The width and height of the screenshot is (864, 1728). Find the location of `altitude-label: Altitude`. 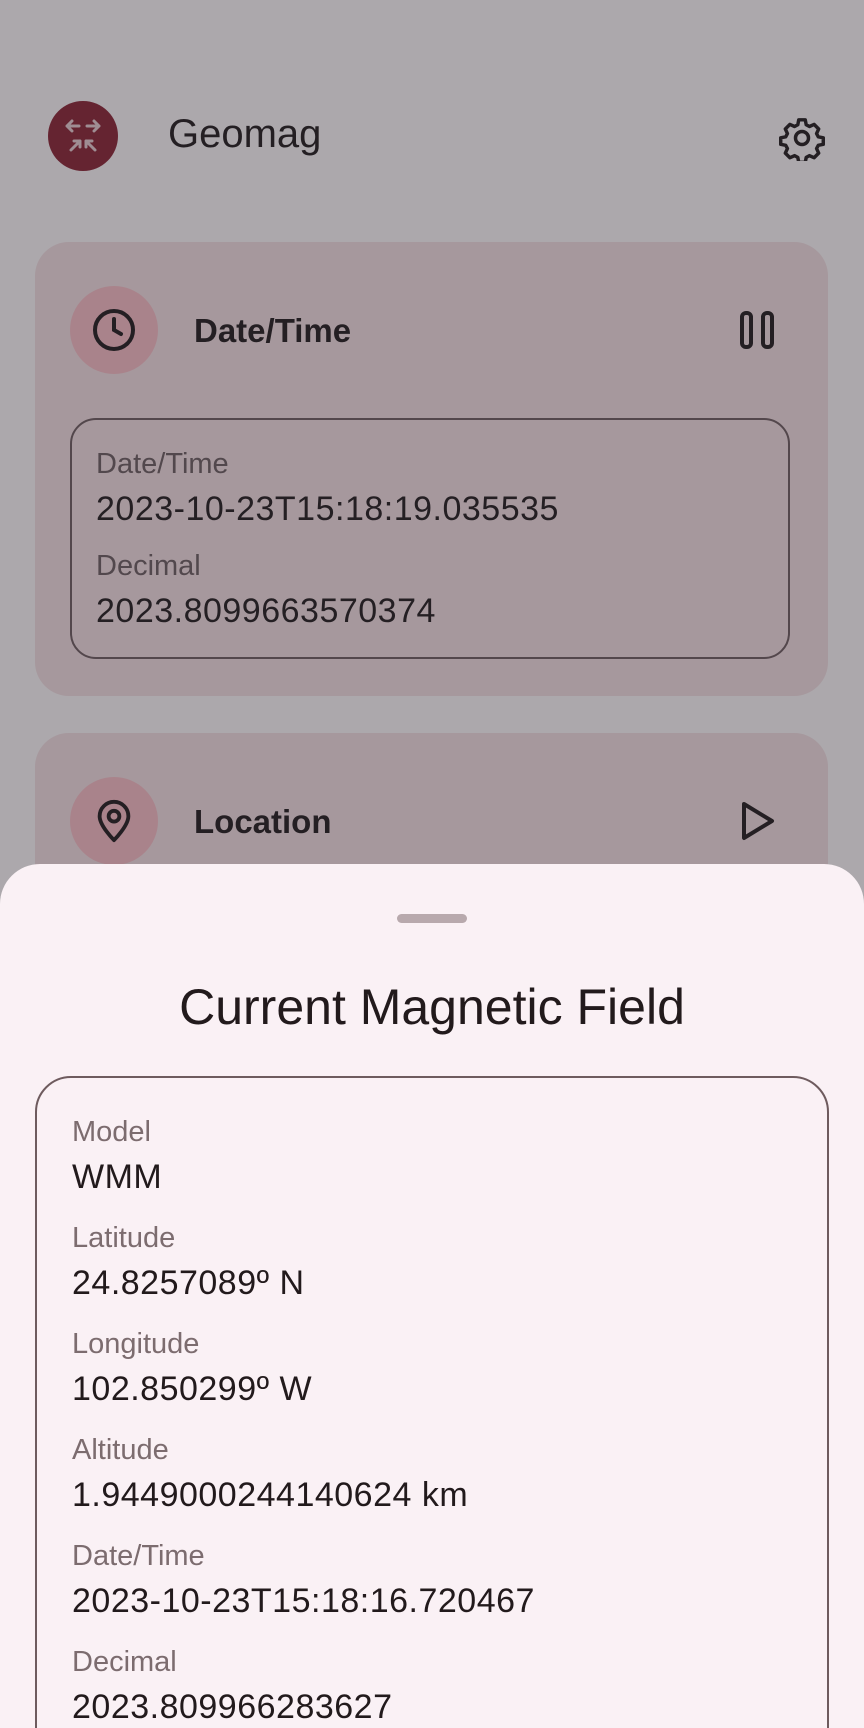

altitude-label: Altitude is located at coordinates (120, 1450).